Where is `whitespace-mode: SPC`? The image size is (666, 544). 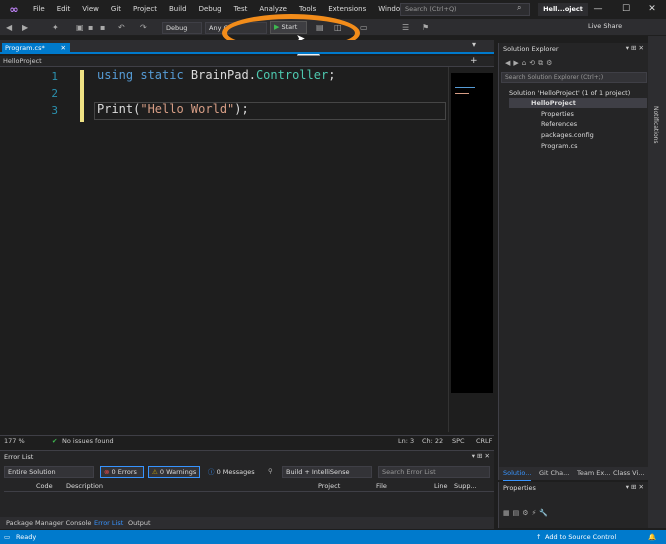 whitespace-mode: SPC is located at coordinates (458, 441).